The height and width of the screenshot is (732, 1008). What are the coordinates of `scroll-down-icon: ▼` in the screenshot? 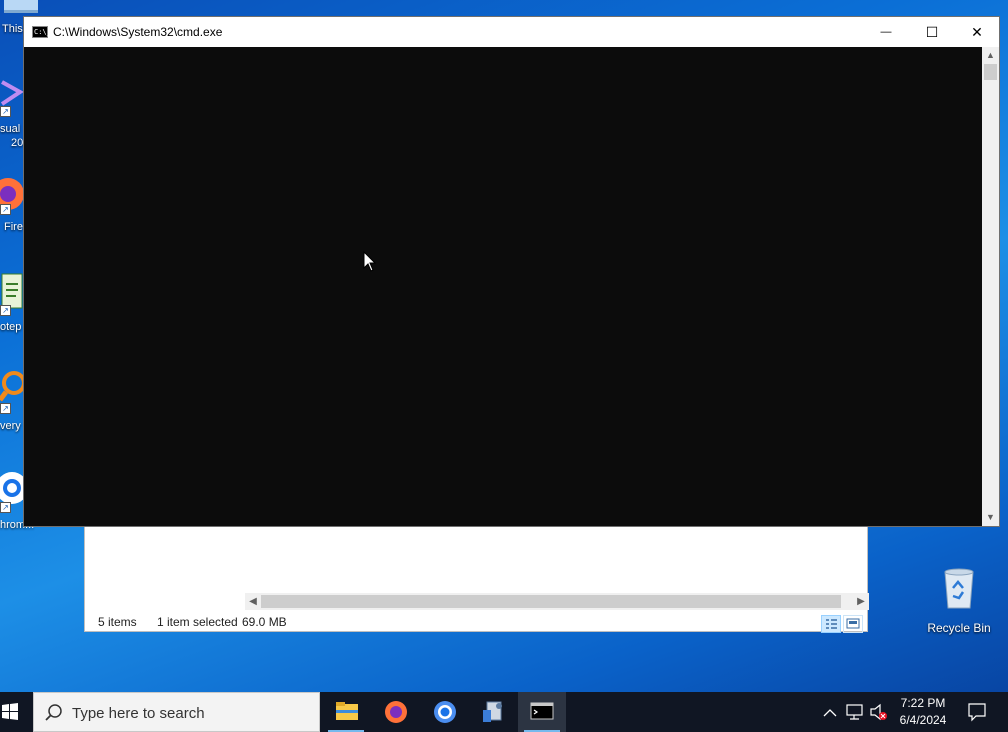 It's located at (990, 517).